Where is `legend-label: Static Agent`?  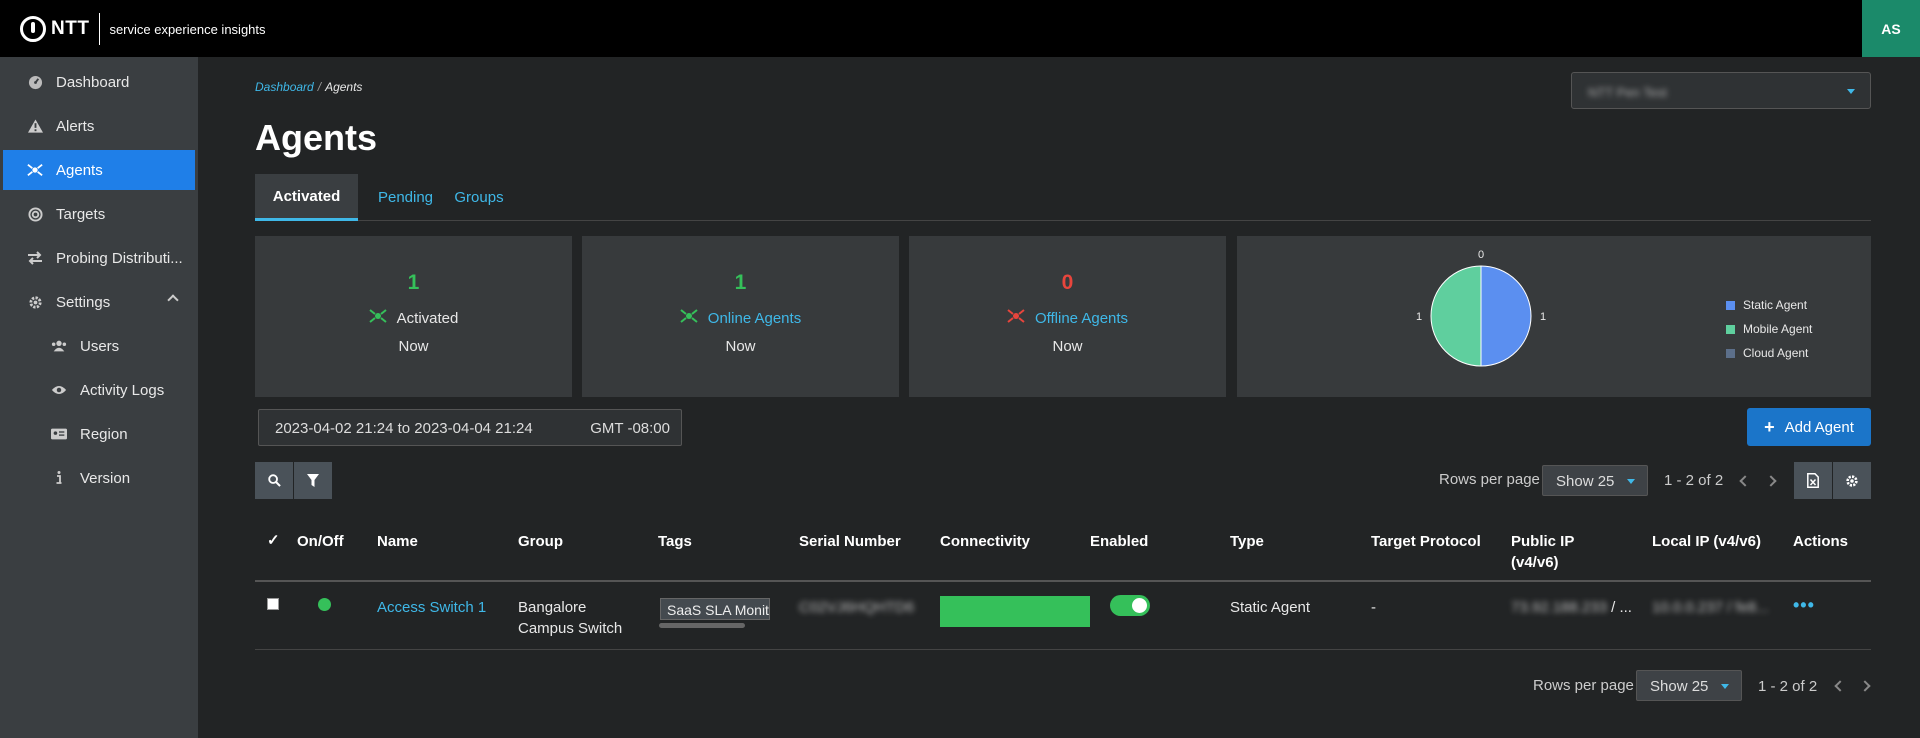
legend-label: Static Agent is located at coordinates (1775, 305).